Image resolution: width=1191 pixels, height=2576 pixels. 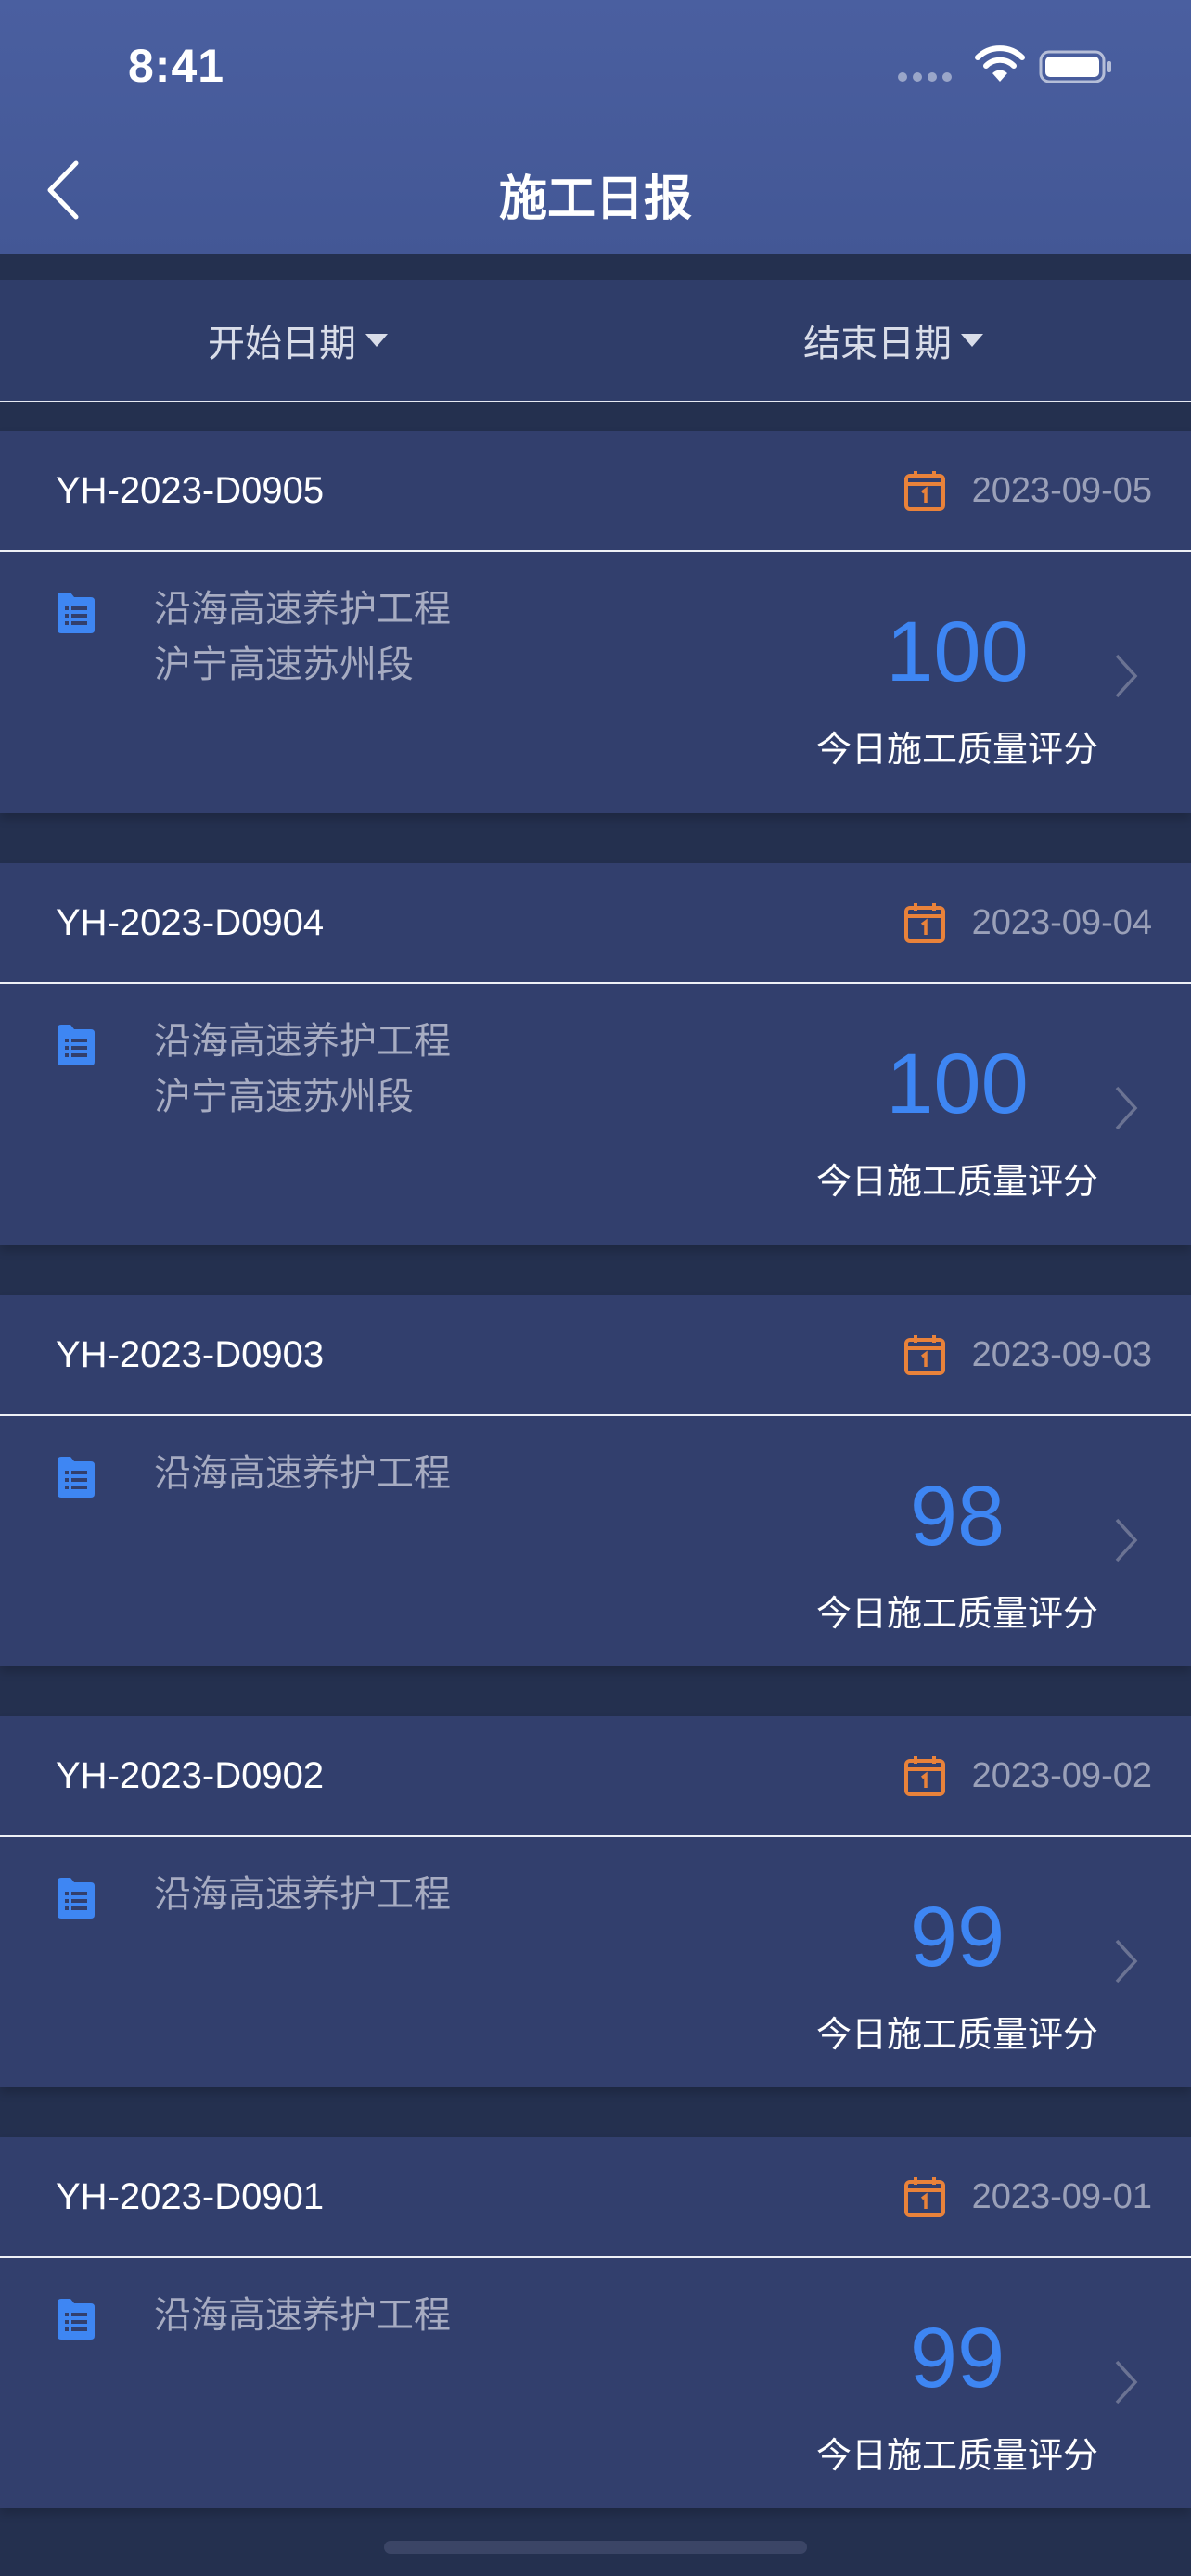 I want to click on report-date: 2023-09-05, so click(x=1061, y=490).